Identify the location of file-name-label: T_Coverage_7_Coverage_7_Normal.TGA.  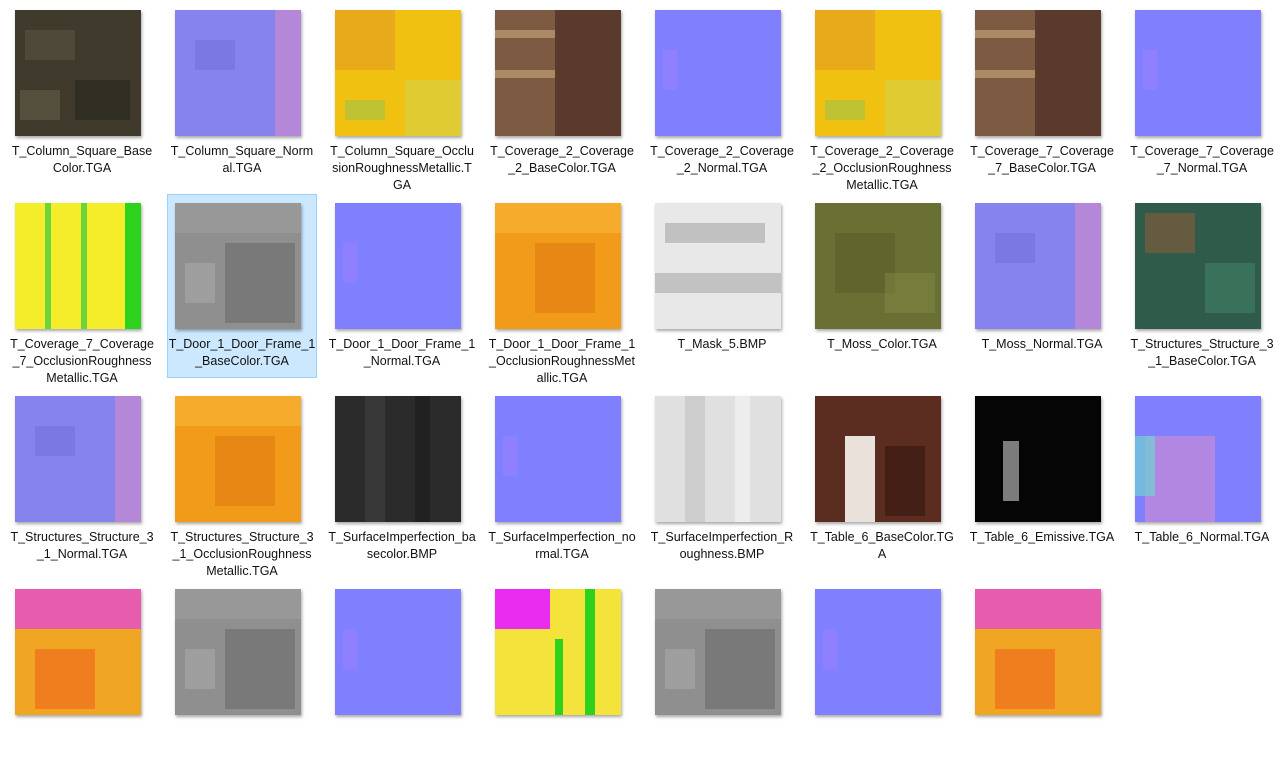
(1202, 159).